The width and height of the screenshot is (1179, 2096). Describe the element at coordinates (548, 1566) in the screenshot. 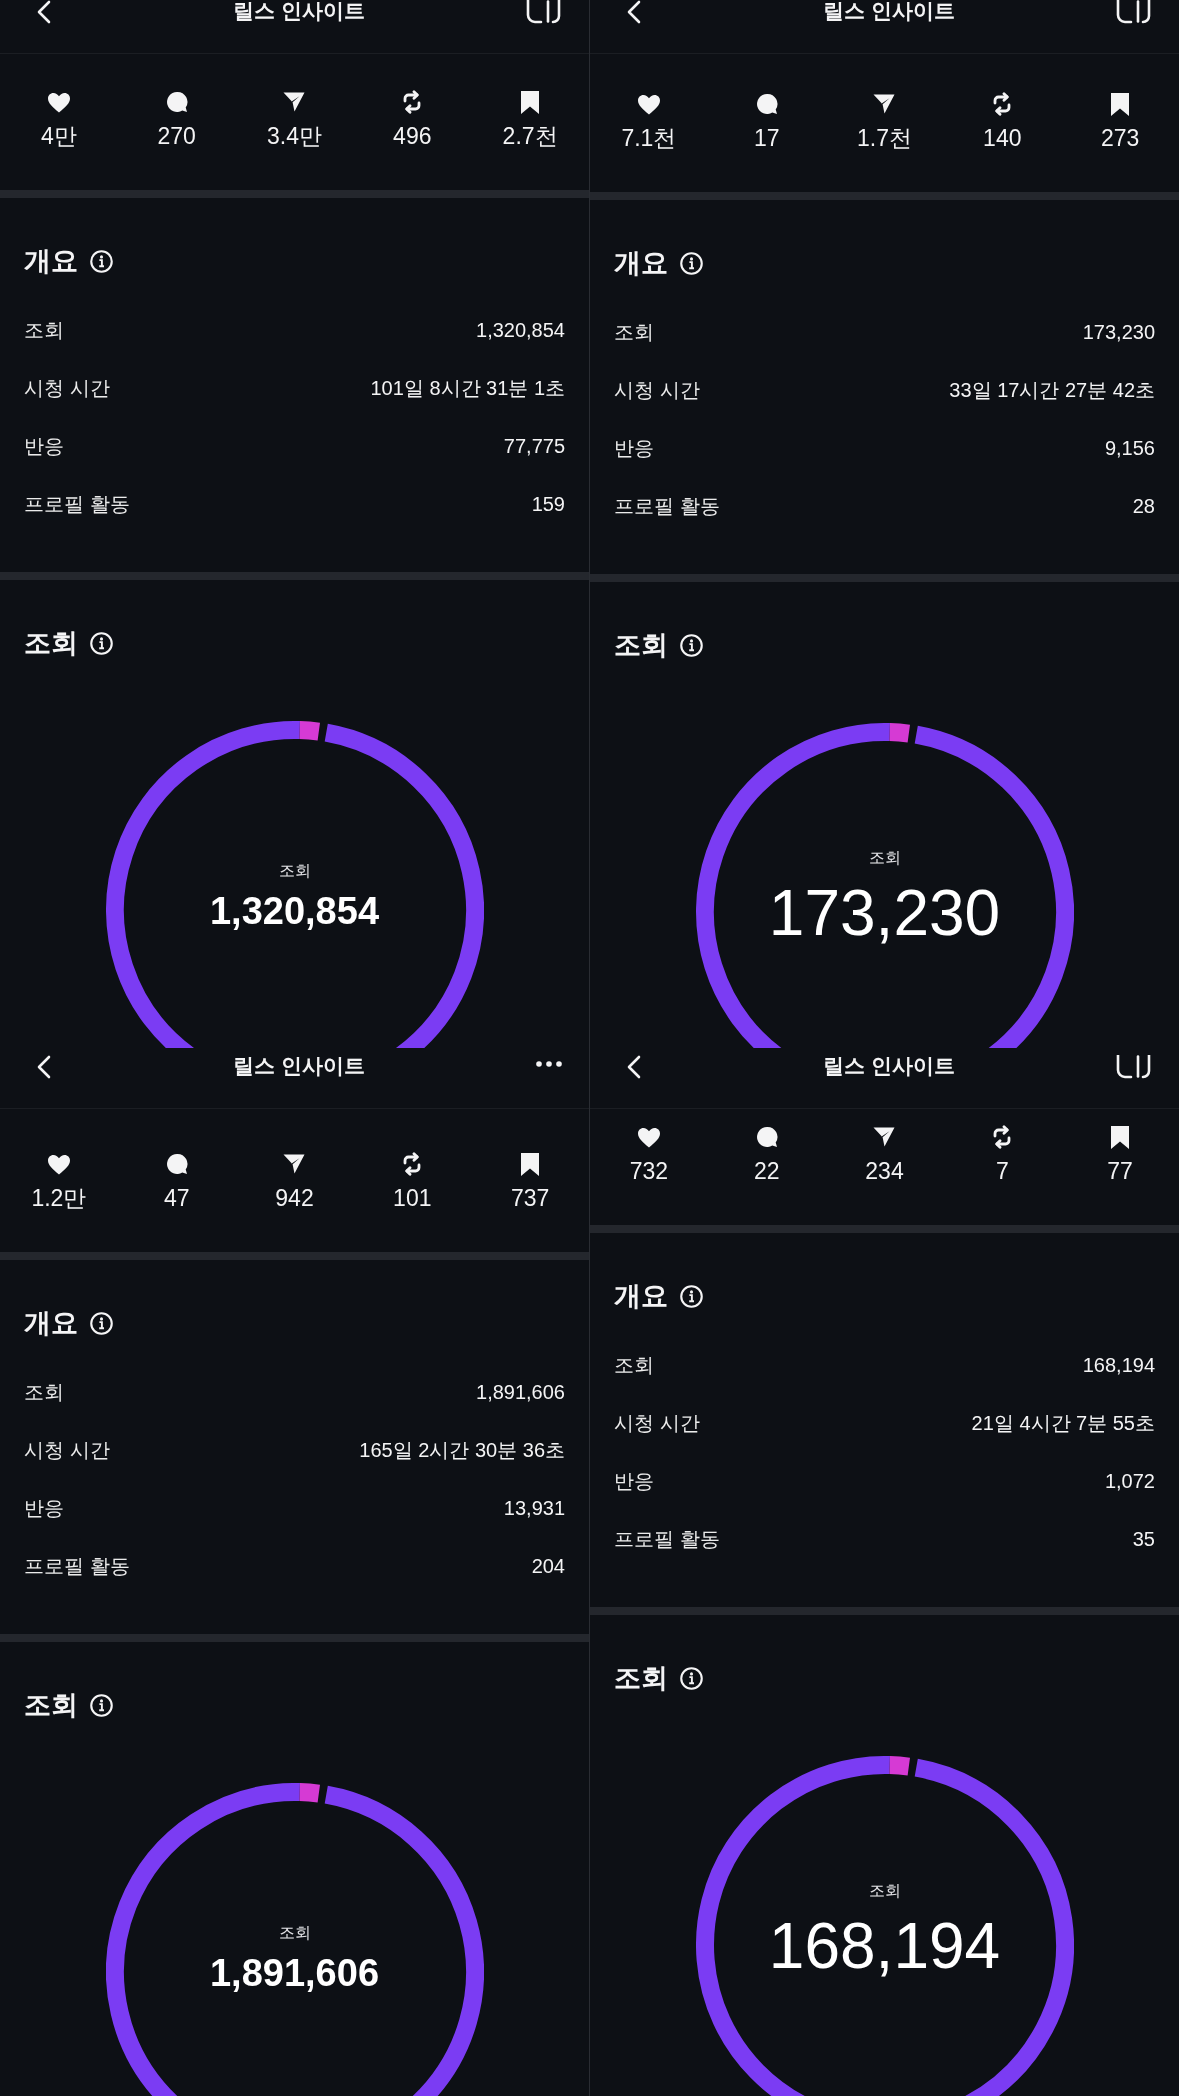

I see `metric-value: 204` at that location.